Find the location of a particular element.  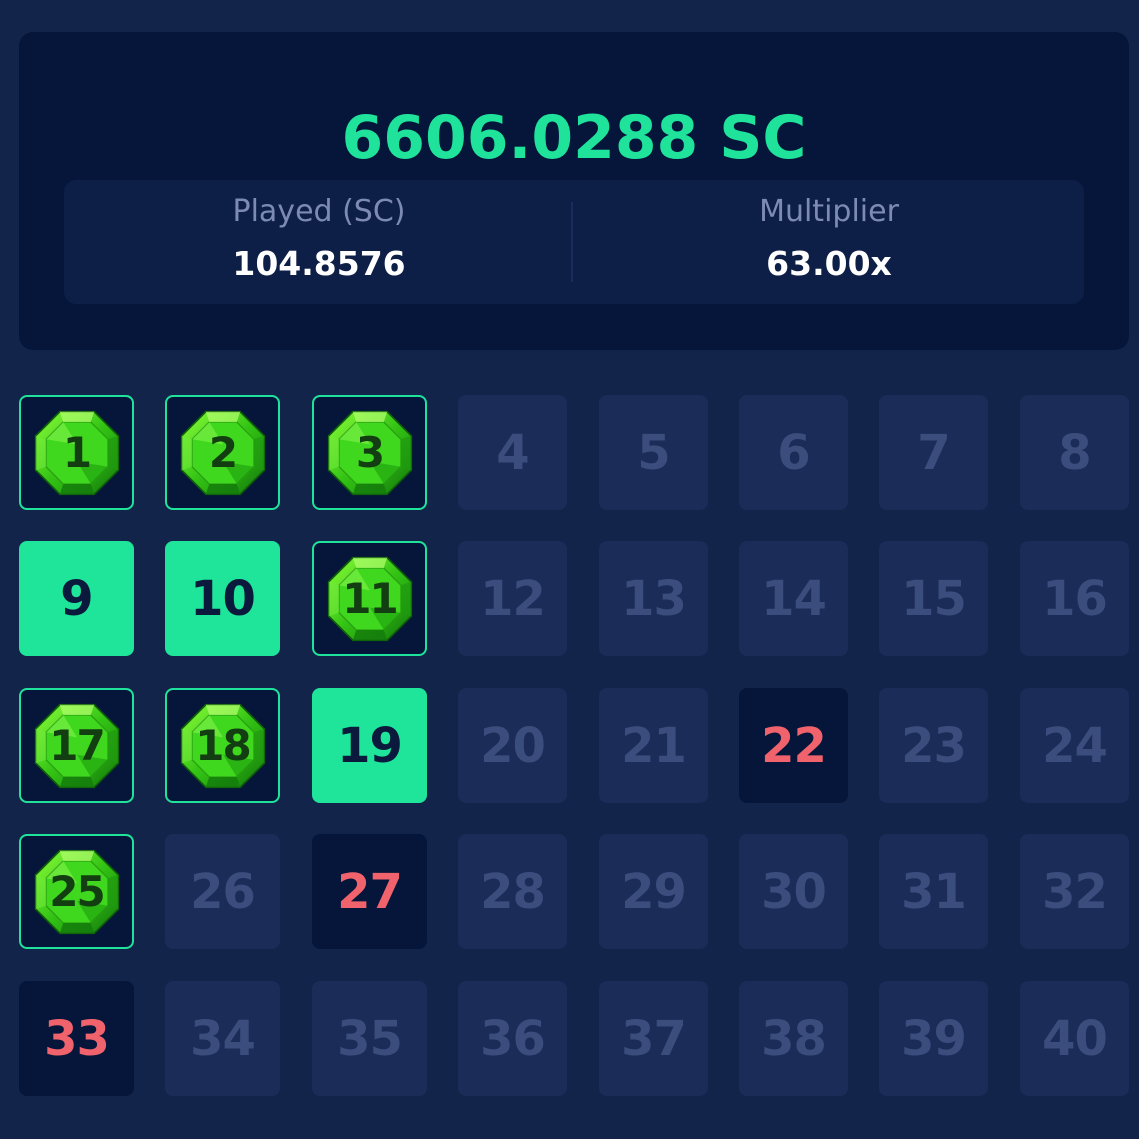

tile-number: 5 is located at coordinates (653, 452).